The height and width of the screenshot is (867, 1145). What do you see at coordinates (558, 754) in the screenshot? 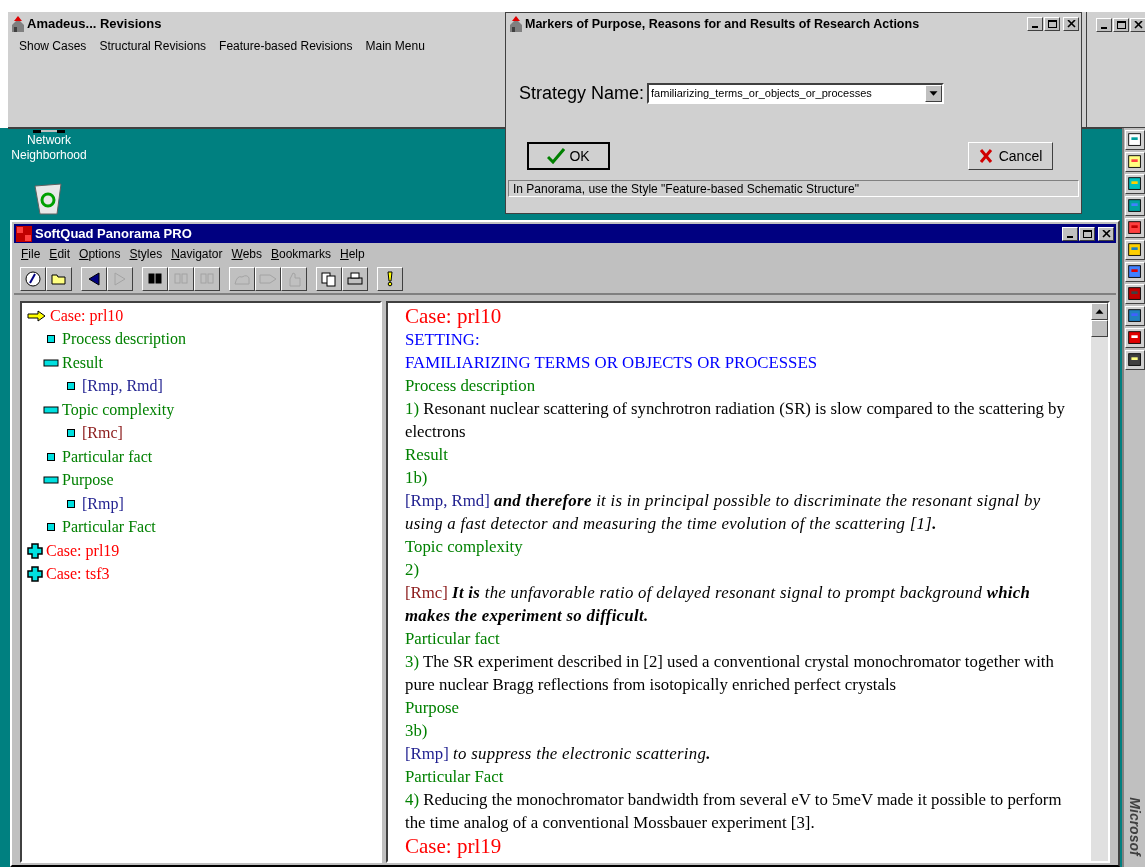
I see `paragraph: [Rmp] to suppress the electronic scattering.` at bounding box center [558, 754].